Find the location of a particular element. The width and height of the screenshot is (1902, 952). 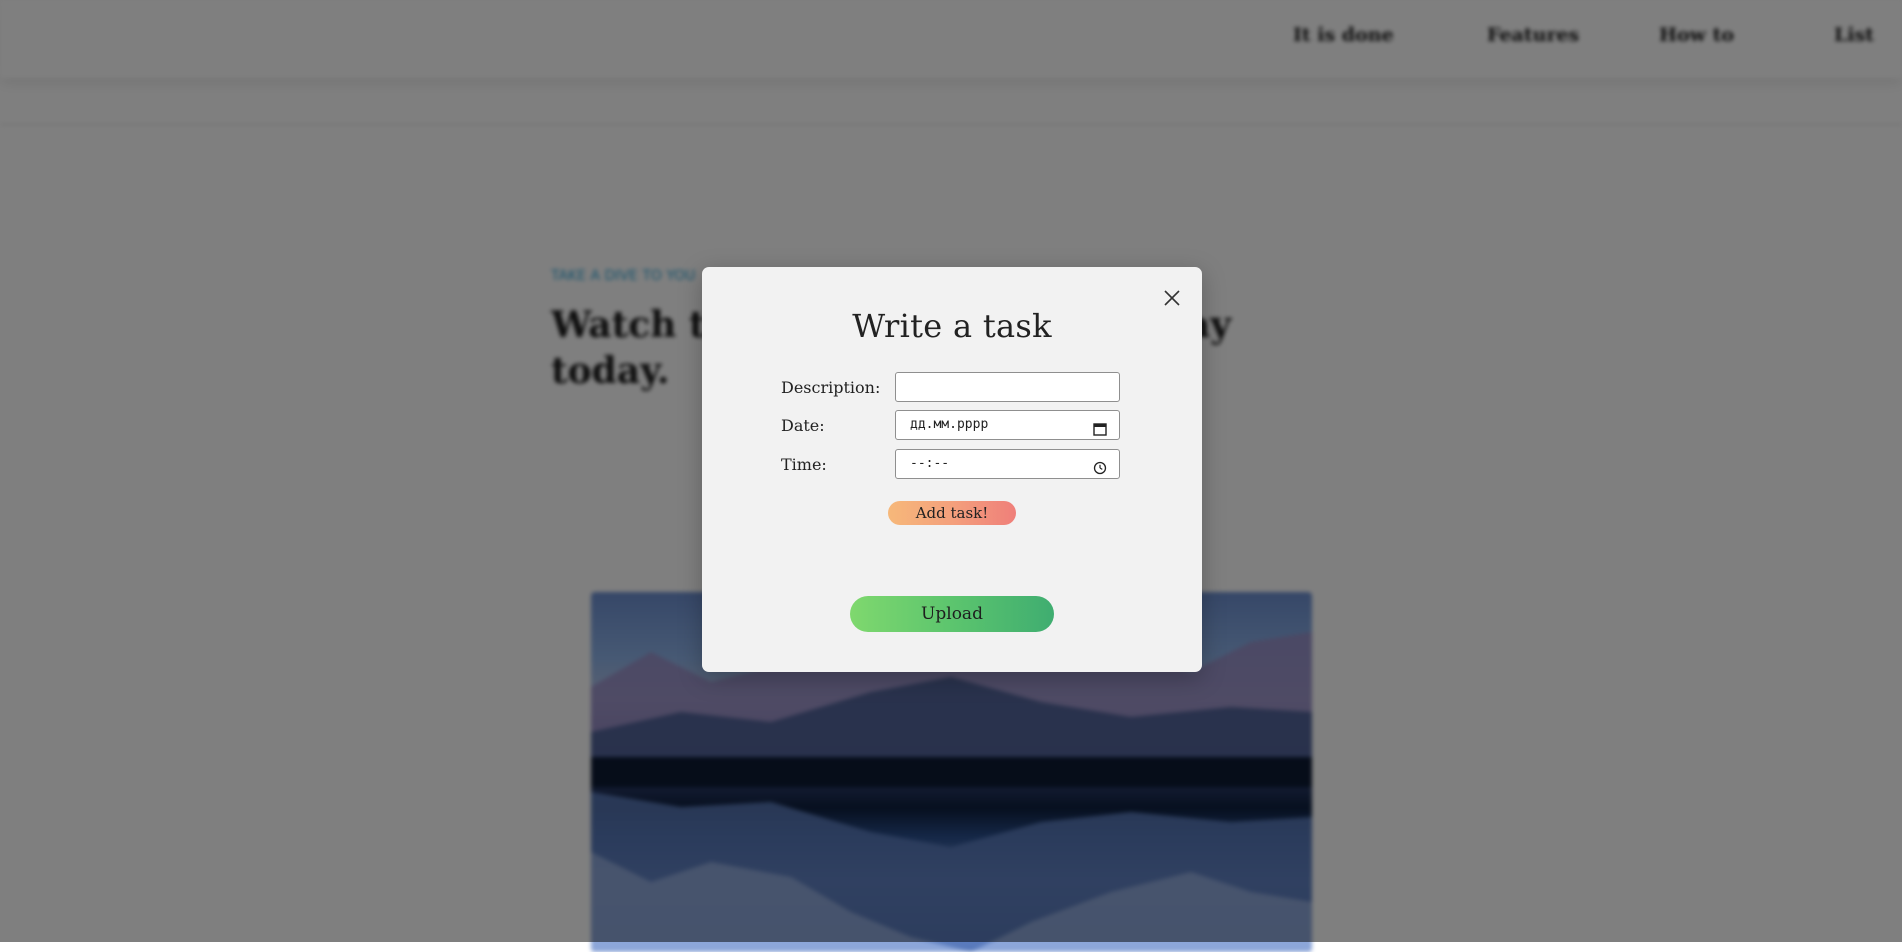

date-label: Date: is located at coordinates (803, 425).